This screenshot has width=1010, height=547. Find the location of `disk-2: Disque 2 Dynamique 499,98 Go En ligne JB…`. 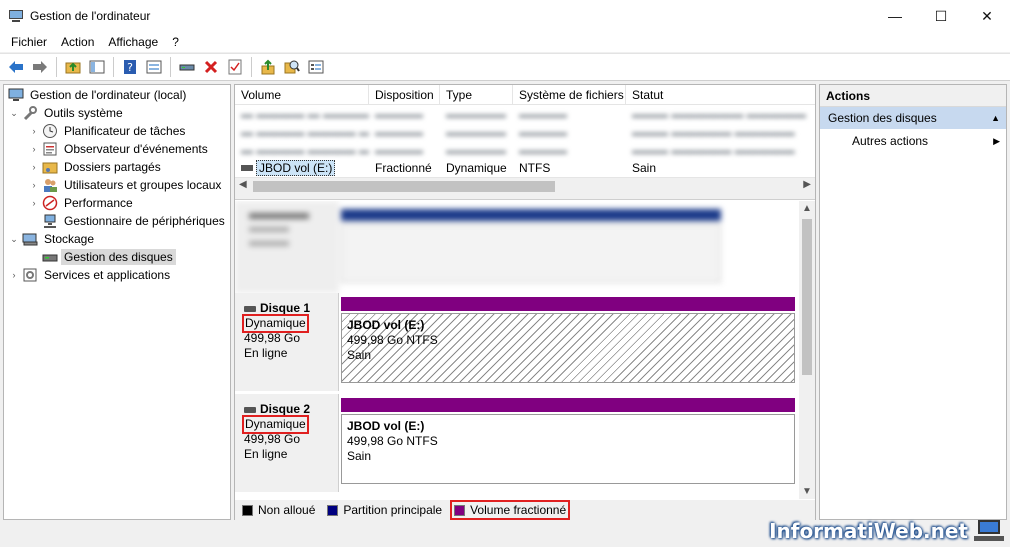

disk-2: Disque 2 Dynamique 499,98 Go En ligne JB… is located at coordinates (517, 443).